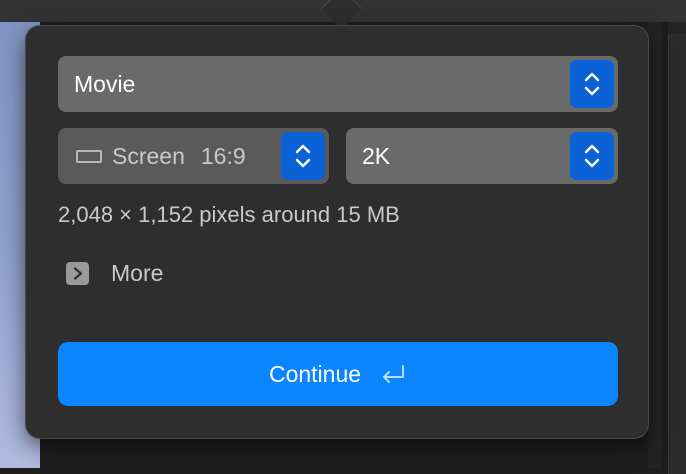 The image size is (686, 474). I want to click on more-disclosure: More, so click(114, 273).